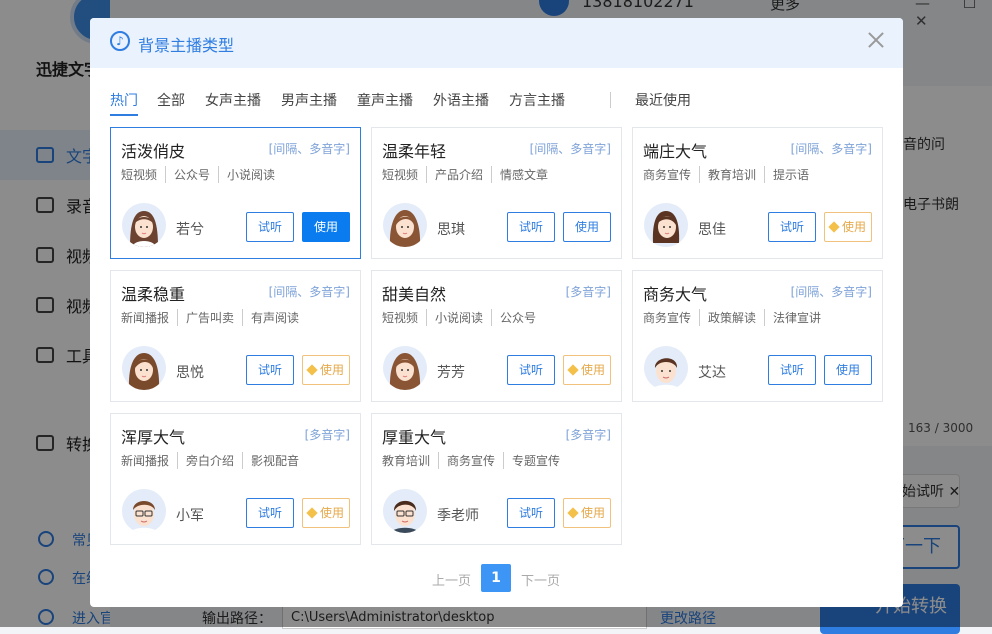 This screenshot has height=634, width=992. Describe the element at coordinates (792, 317) in the screenshot. I see `card-tag: 法律宣讲` at that location.